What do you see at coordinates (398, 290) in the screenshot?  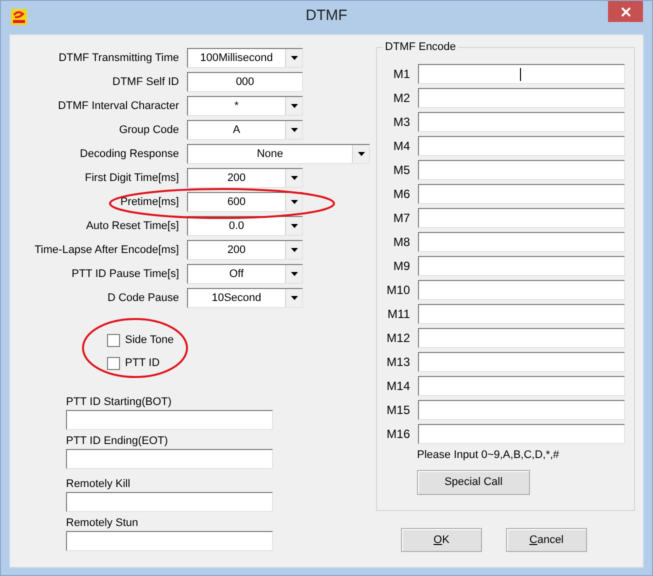 I see `field-label: M10` at bounding box center [398, 290].